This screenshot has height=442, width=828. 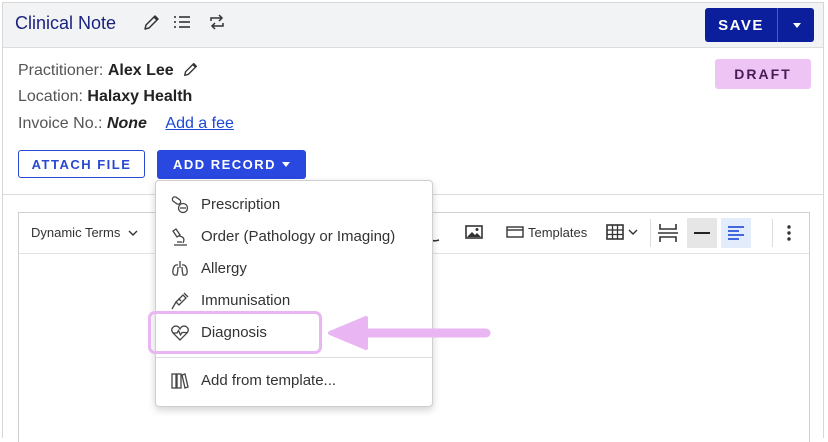 I want to click on add-fee-link: Add a fee, so click(x=199, y=123).